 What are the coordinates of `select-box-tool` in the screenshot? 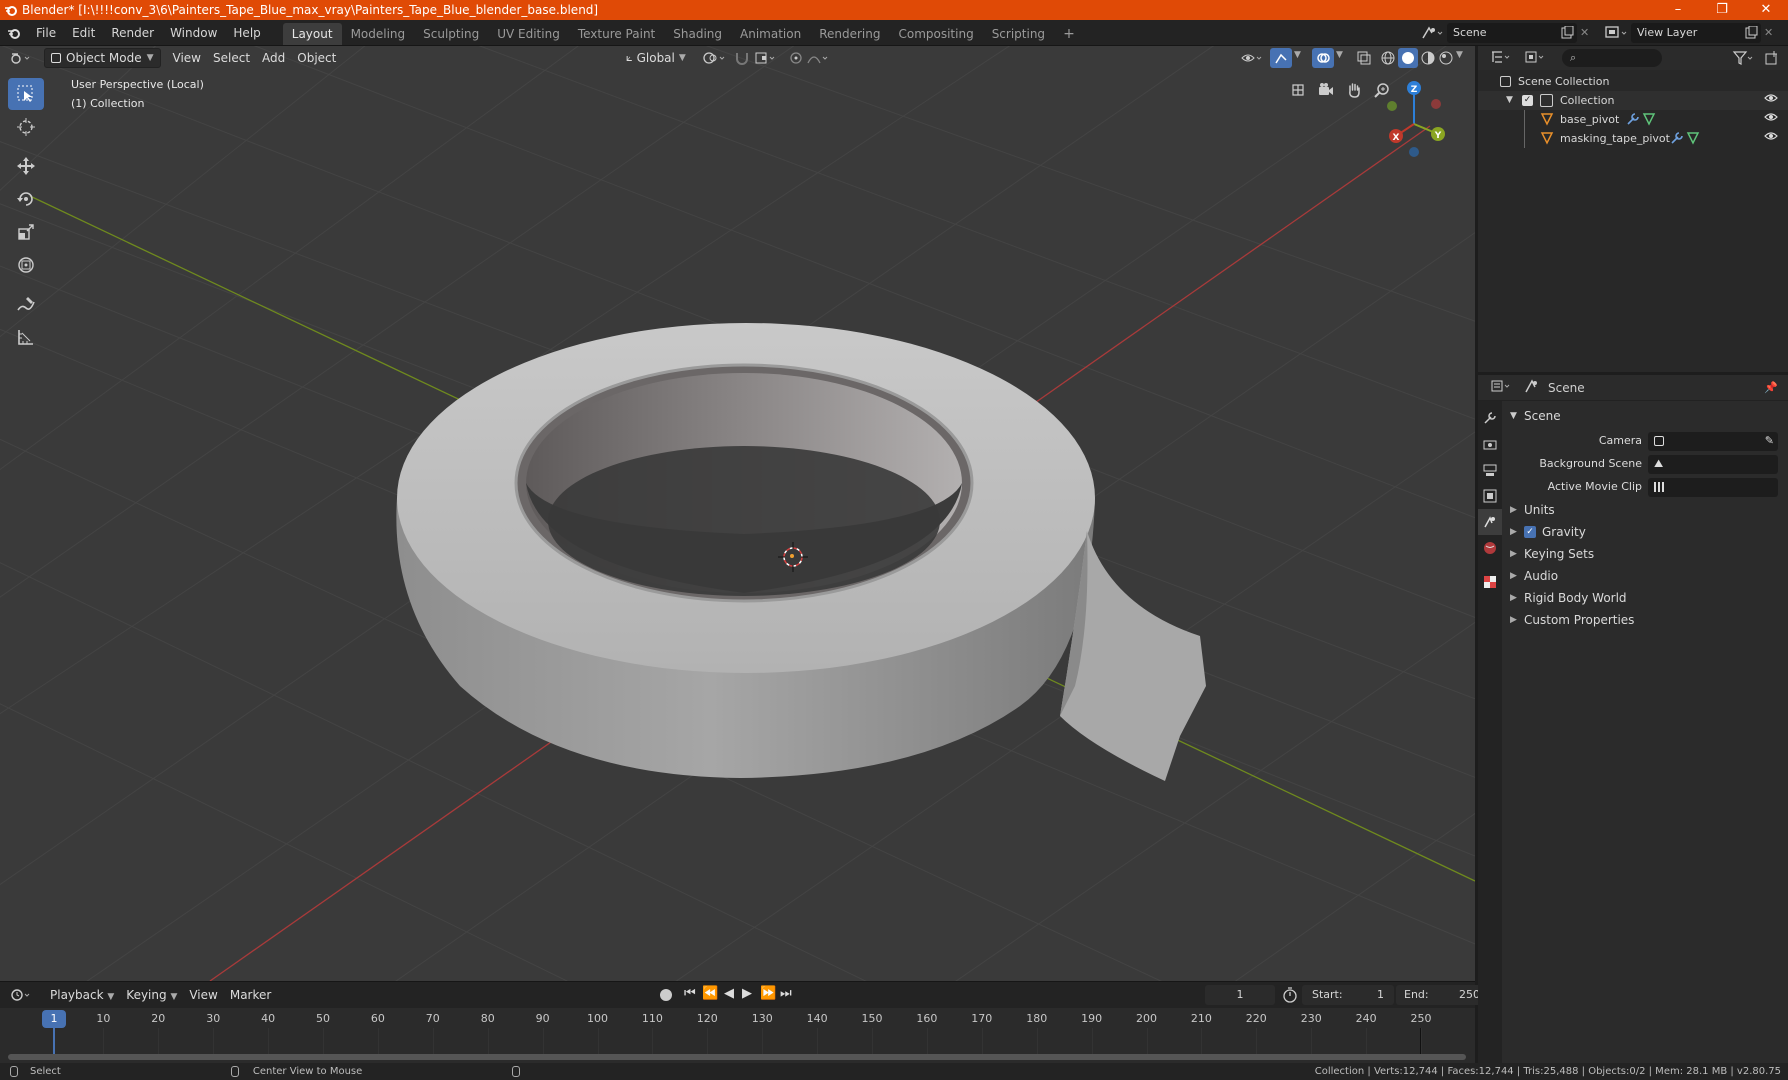 It's located at (26, 94).